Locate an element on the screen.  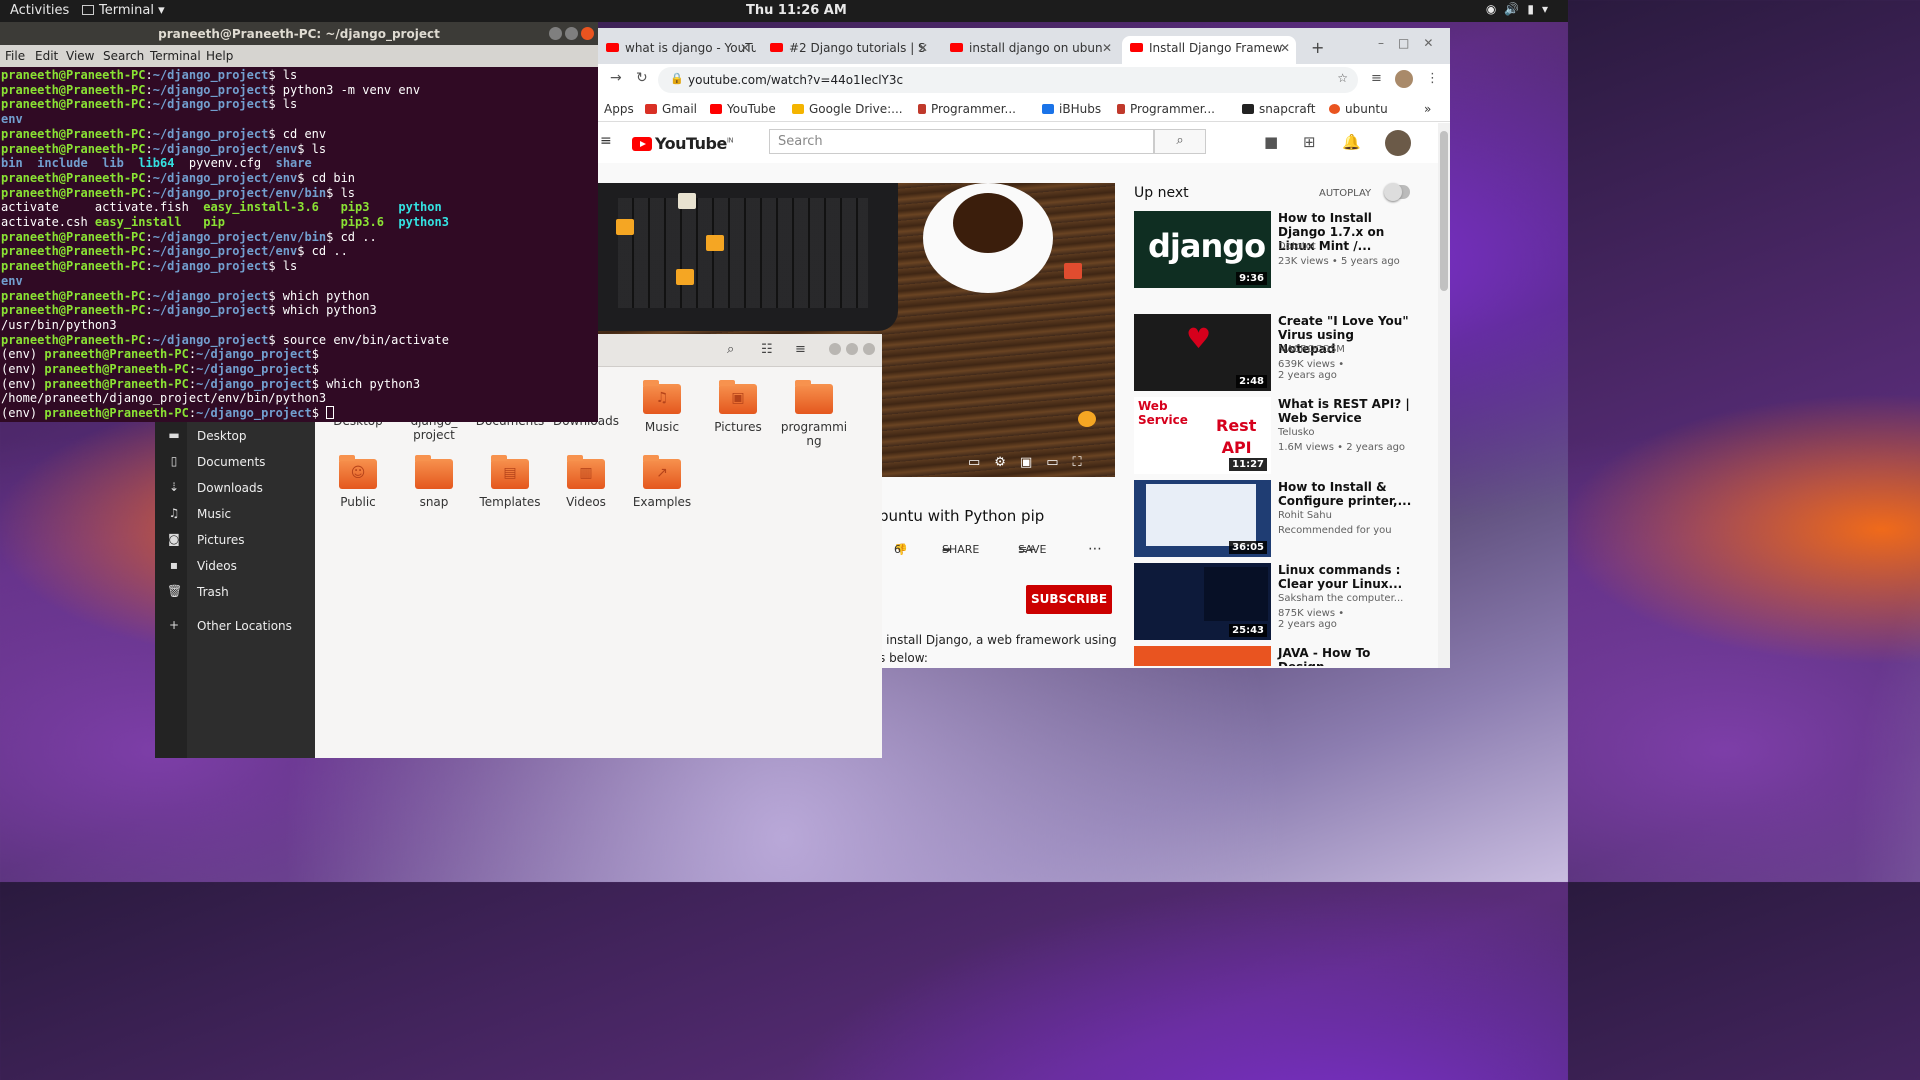
video-thumbnail is located at coordinates (1202, 656).